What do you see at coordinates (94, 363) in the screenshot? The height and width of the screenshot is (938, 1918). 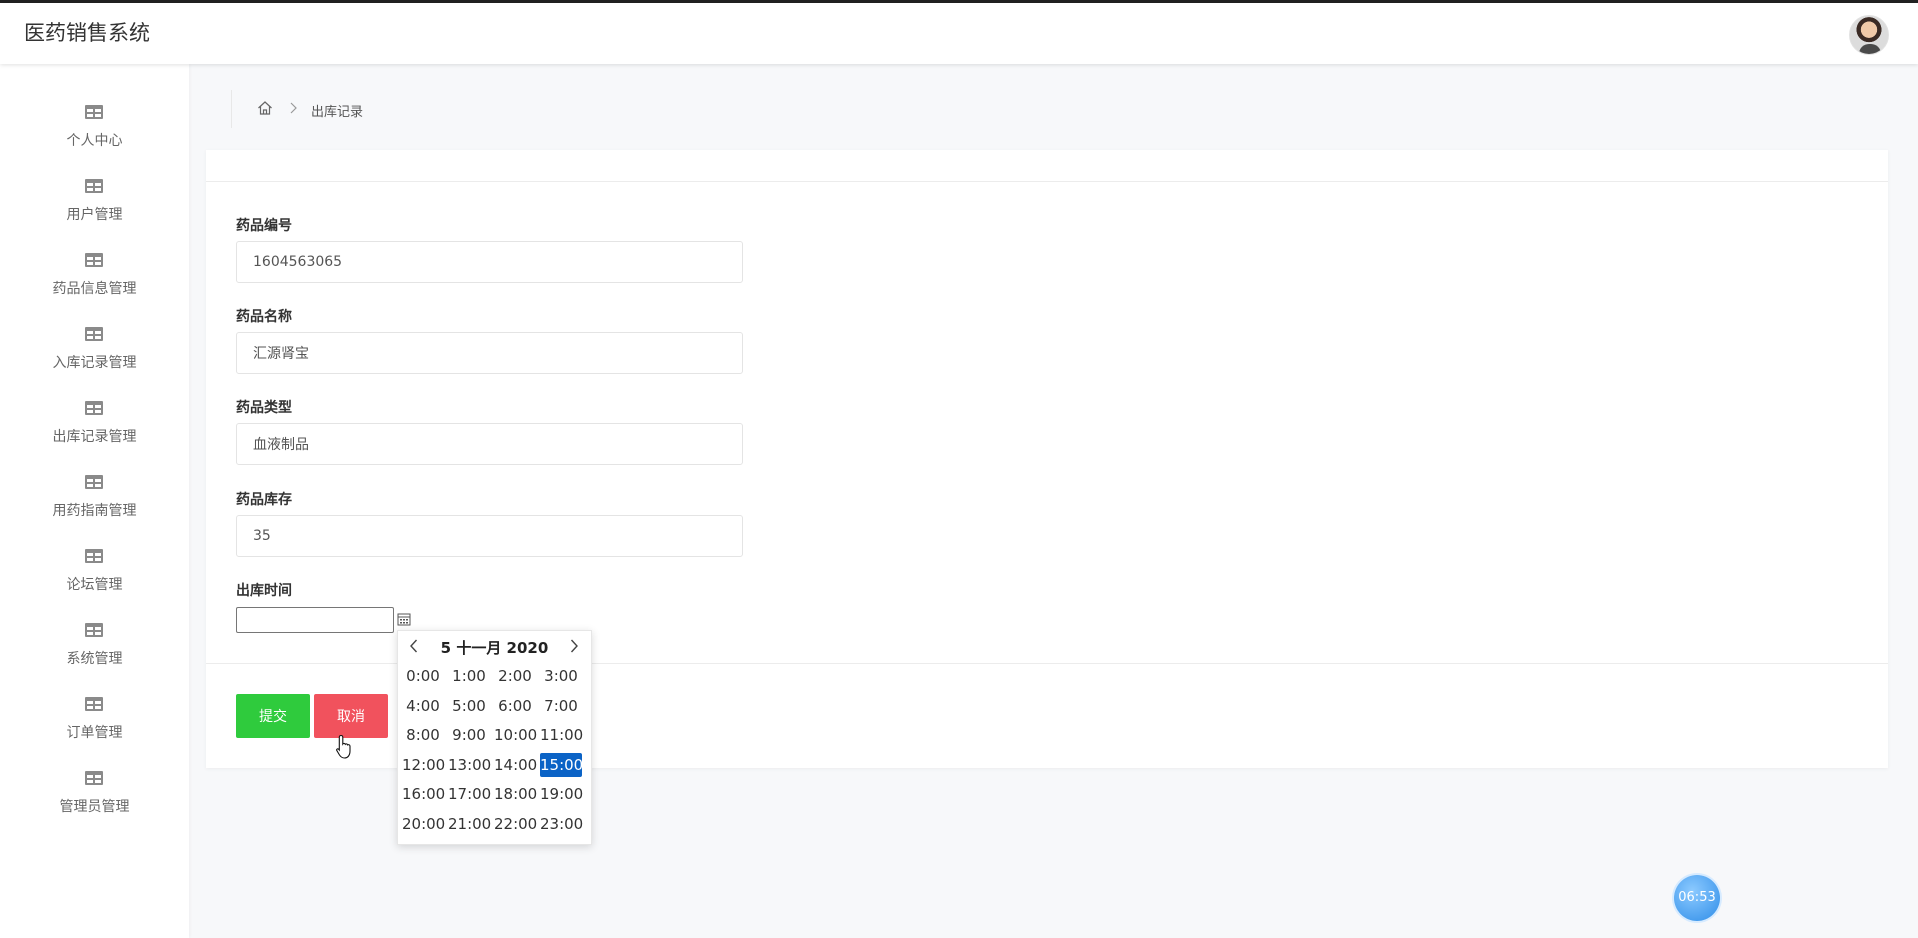 I see `sidebar-item-label: 入库记录管理` at bounding box center [94, 363].